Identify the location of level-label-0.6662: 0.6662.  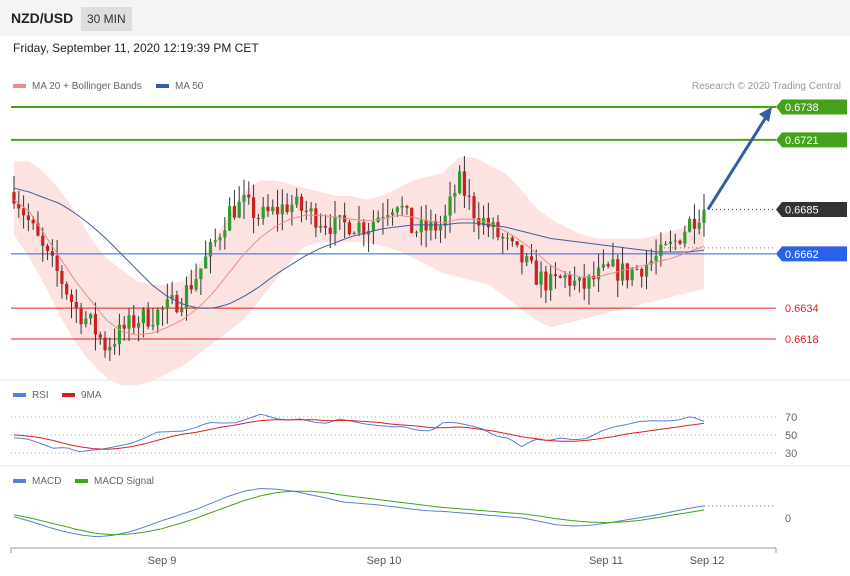
(802, 255).